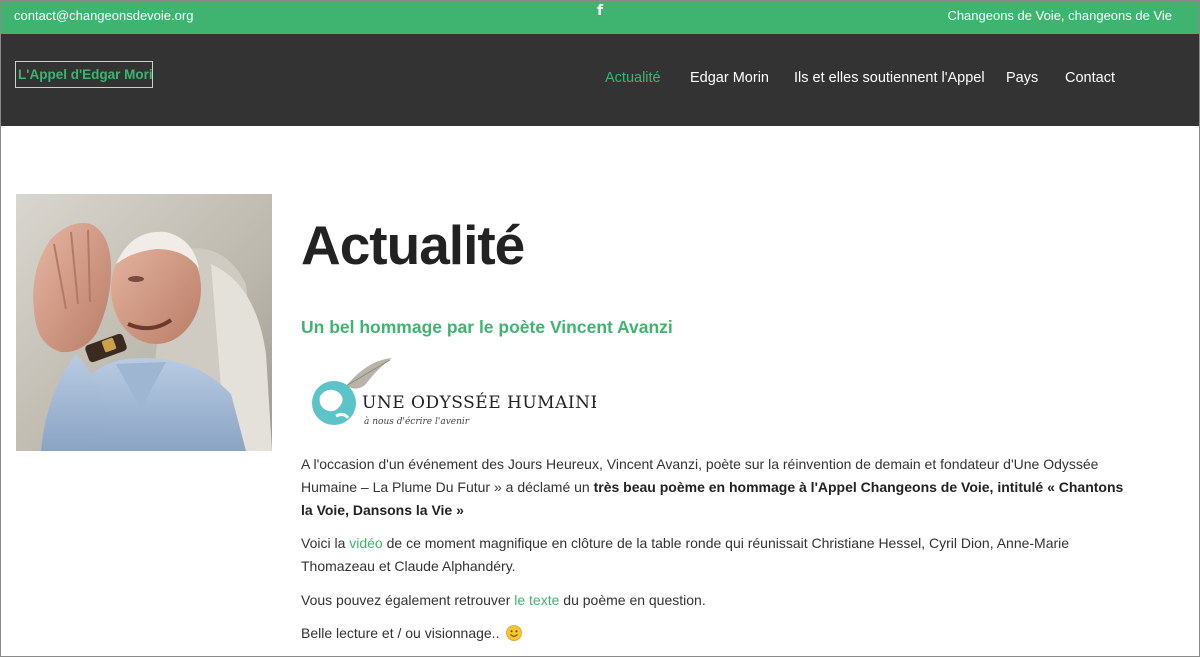  Describe the element at coordinates (716, 633) in the screenshot. I see `paragraph-closing: Belle lecture et / ou visionnage..` at that location.